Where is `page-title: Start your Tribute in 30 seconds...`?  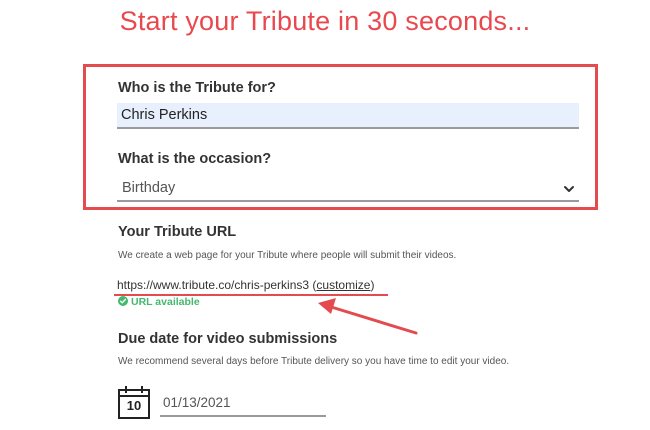 page-title: Start your Tribute in 30 seconds... is located at coordinates (325, 21).